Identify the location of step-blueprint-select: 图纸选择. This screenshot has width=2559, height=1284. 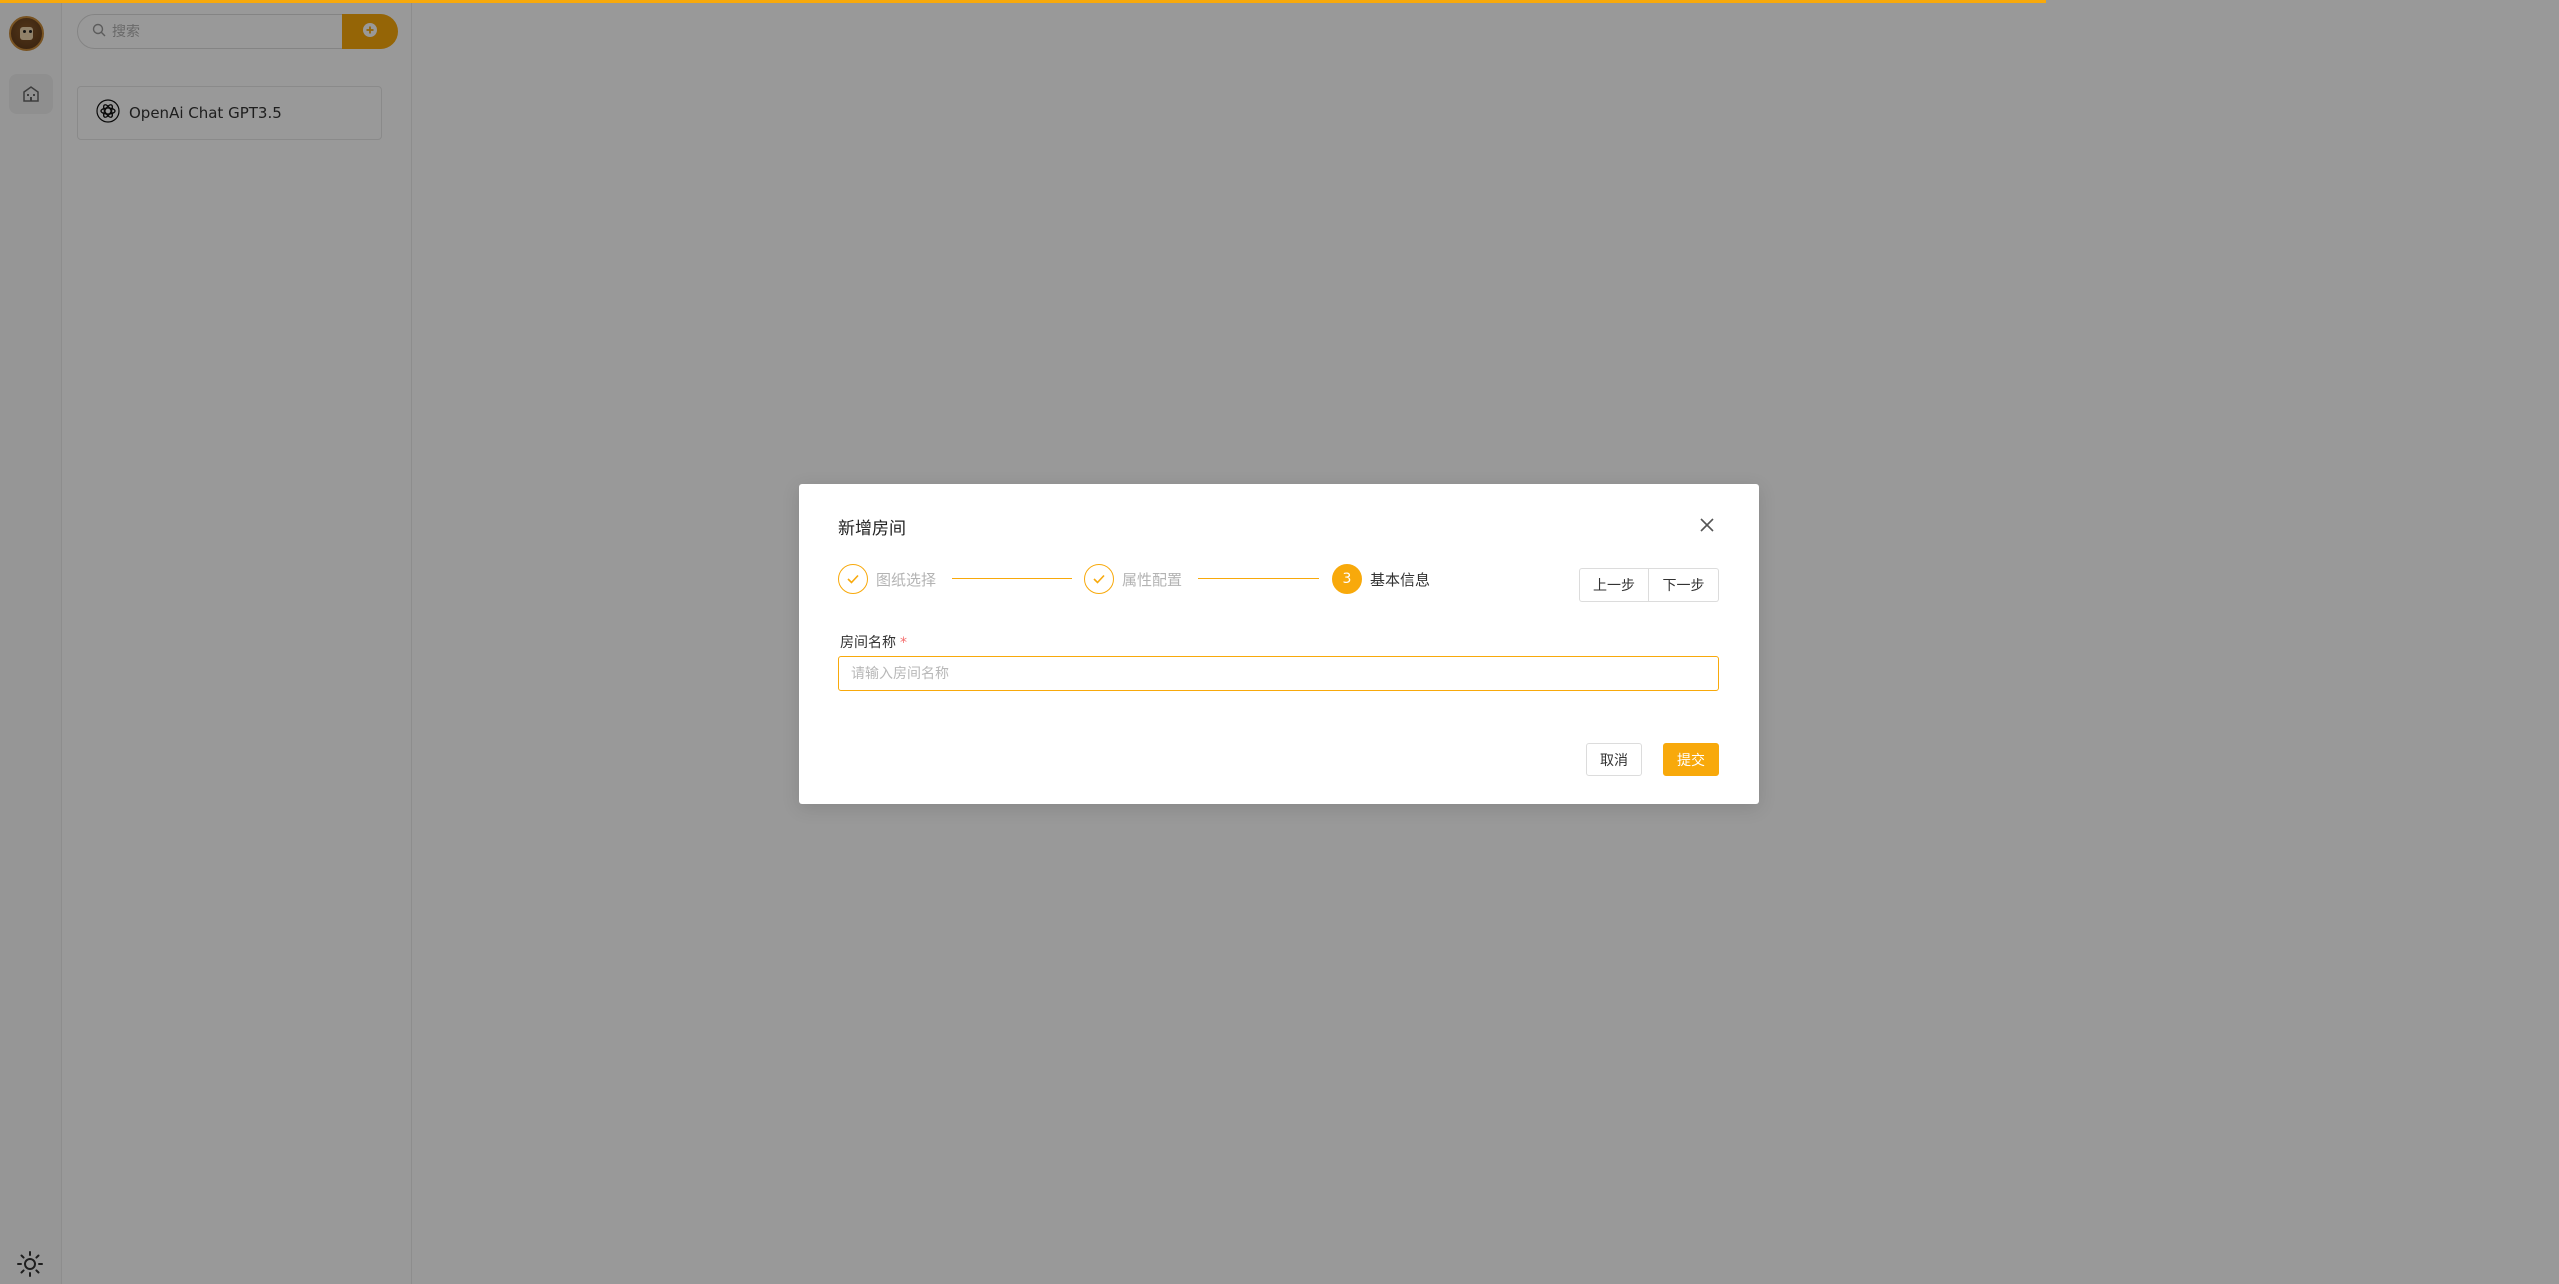
(887, 579).